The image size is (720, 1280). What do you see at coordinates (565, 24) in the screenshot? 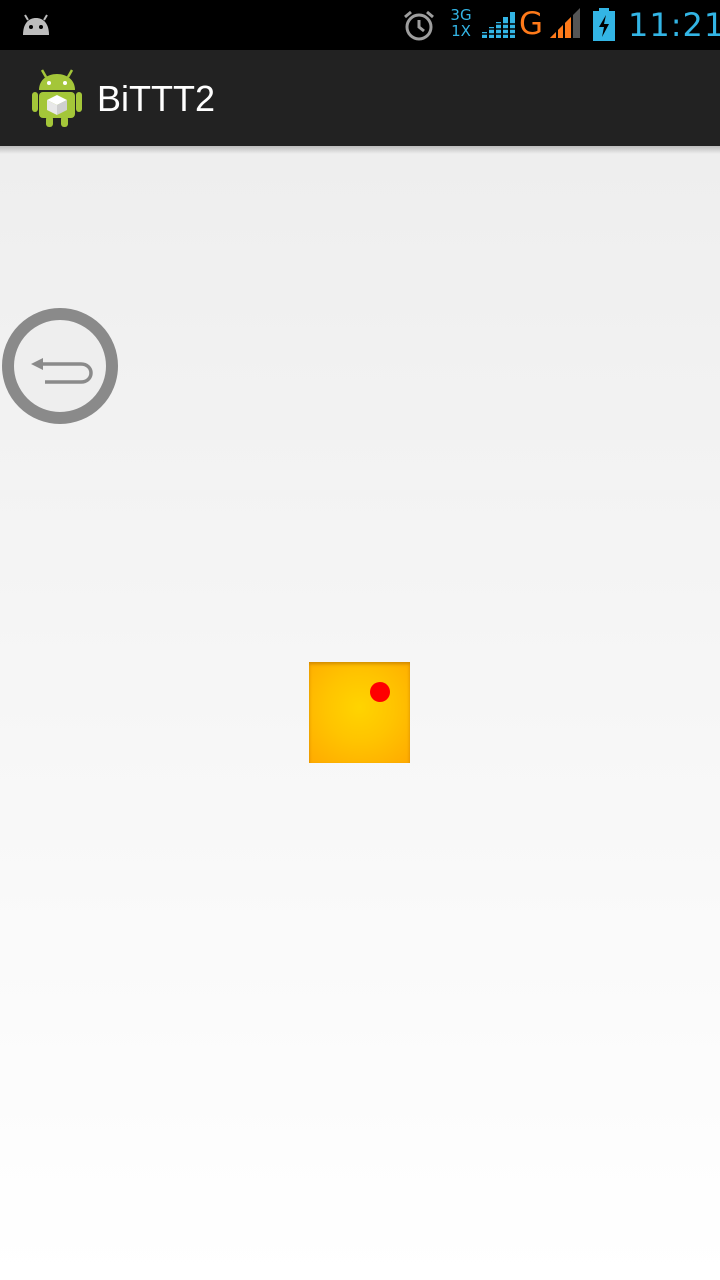
I see `cell-signal-icon` at bounding box center [565, 24].